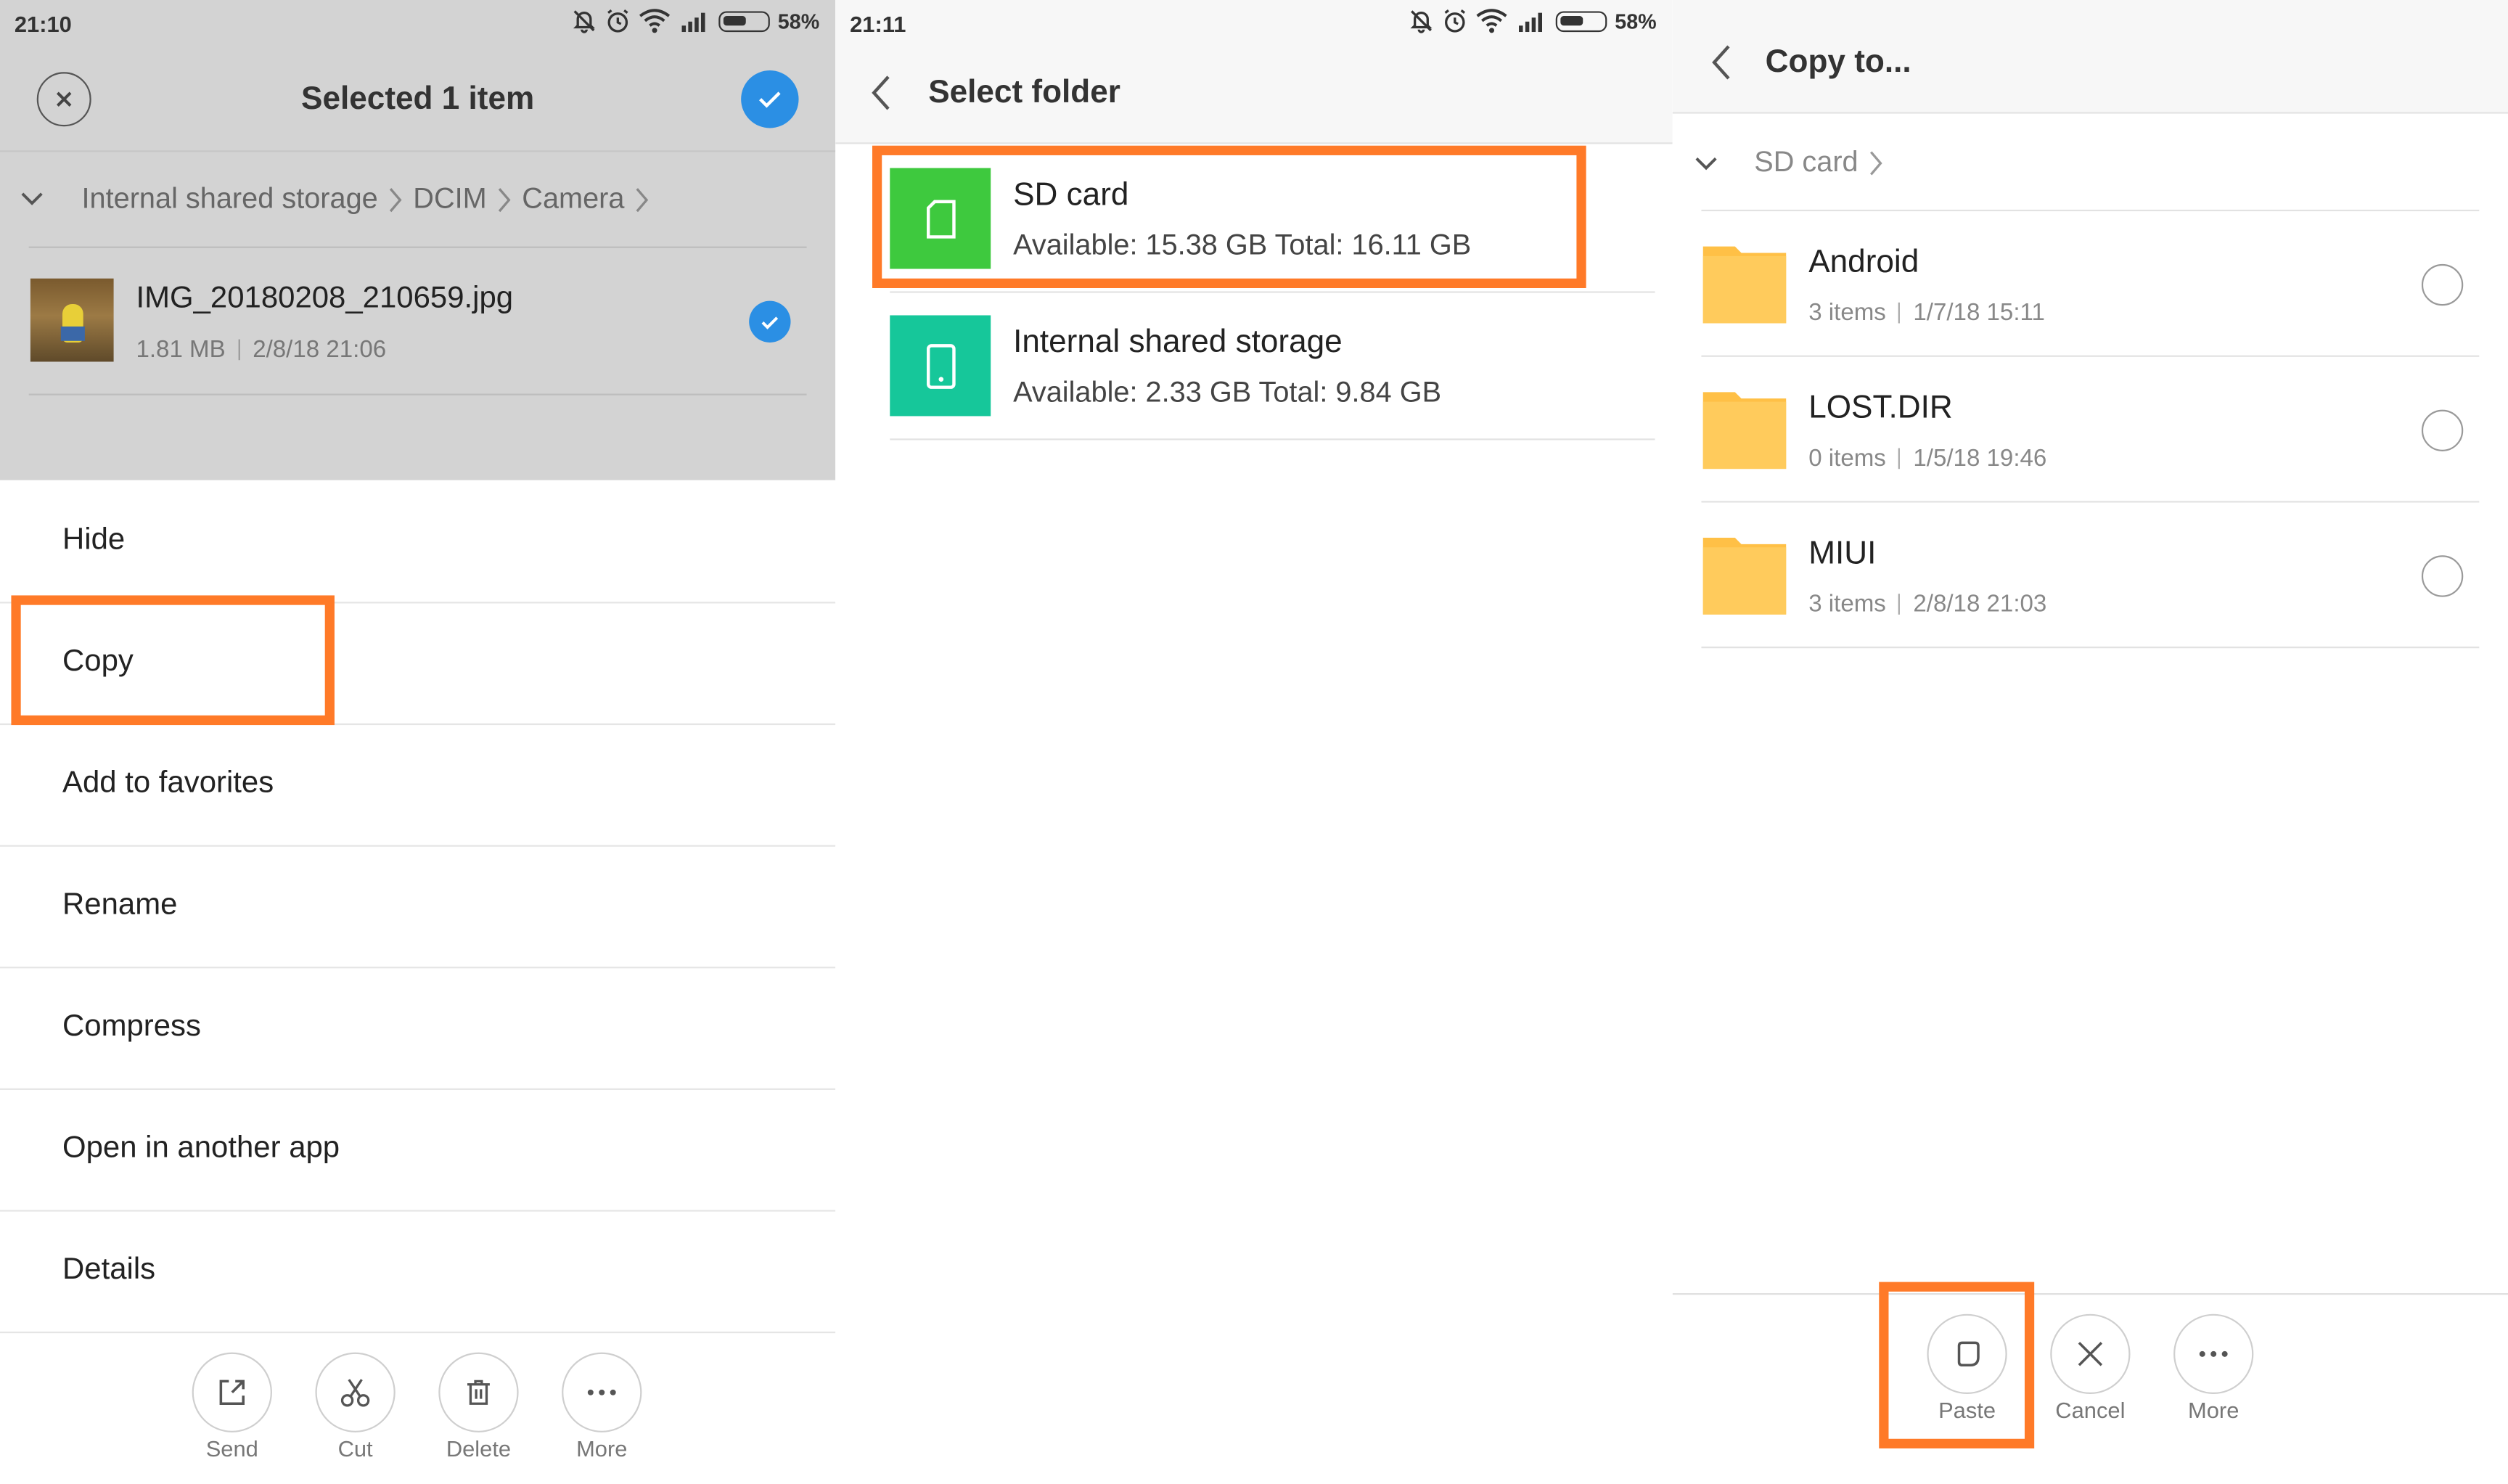 The height and width of the screenshot is (1484, 2508). I want to click on breadcrumb: Internal shared storage DCIM Camera, so click(370, 199).